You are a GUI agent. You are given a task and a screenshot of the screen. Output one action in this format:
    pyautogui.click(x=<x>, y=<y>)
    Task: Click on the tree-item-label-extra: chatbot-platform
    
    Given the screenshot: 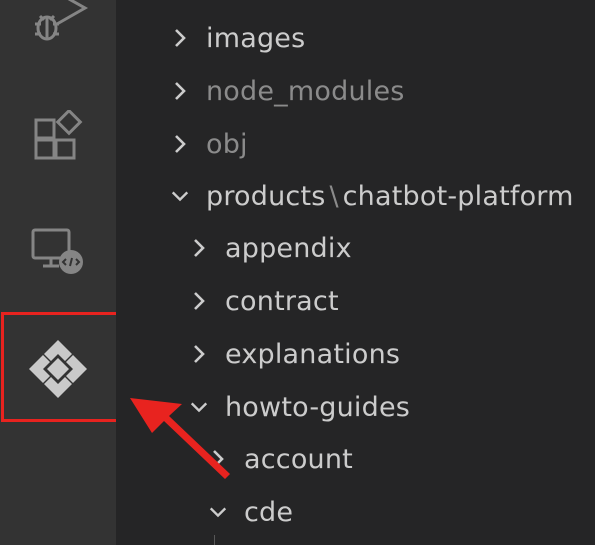 What is the action you would take?
    pyautogui.click(x=458, y=196)
    